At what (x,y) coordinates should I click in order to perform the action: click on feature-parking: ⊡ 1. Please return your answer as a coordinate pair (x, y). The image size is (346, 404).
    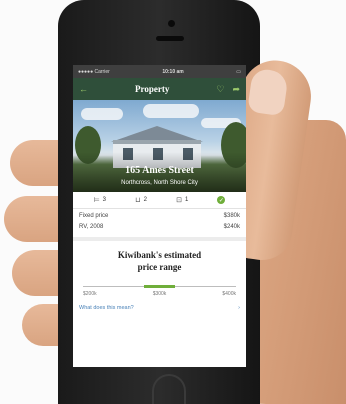
    Looking at the image, I should click on (182, 200).